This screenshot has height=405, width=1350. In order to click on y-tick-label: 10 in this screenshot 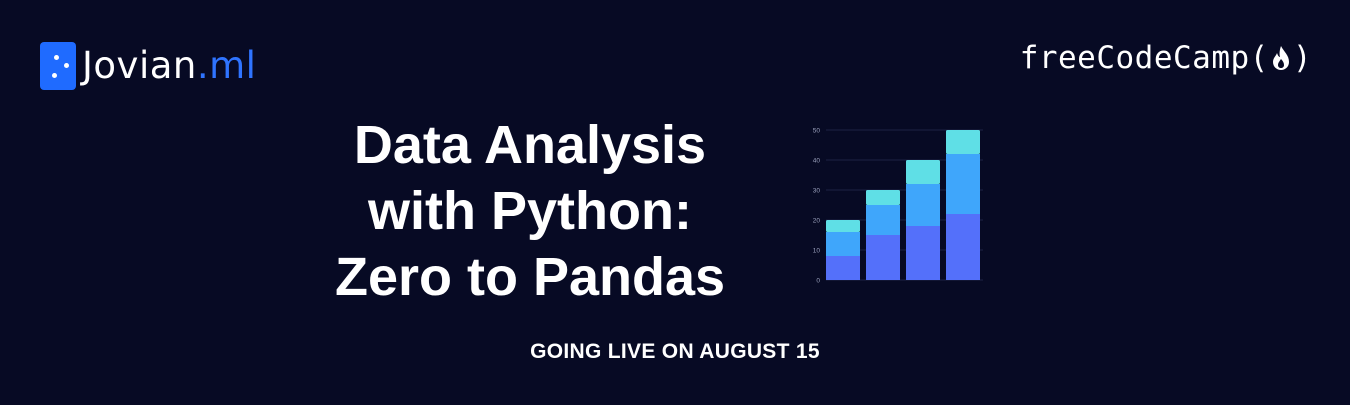, I will do `click(817, 251)`.